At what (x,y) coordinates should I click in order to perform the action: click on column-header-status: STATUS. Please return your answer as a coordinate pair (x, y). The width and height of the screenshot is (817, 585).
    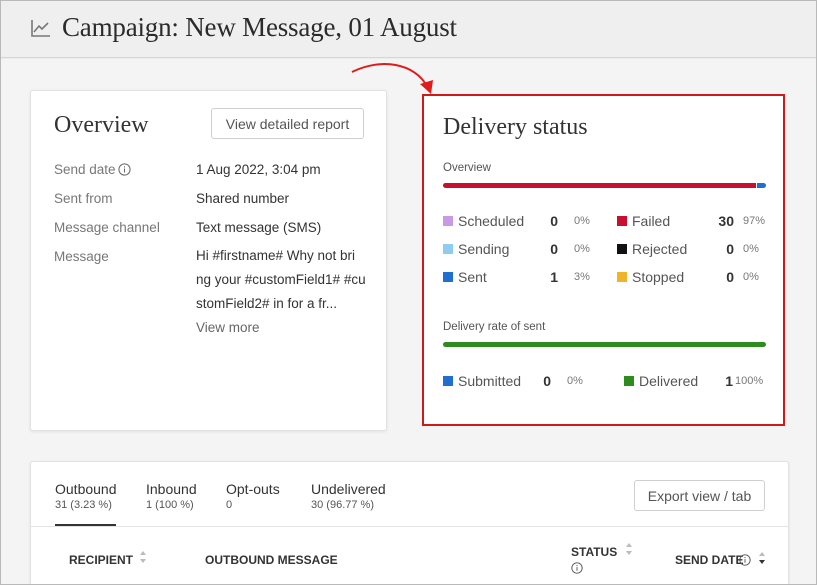
    Looking at the image, I should click on (601, 558).